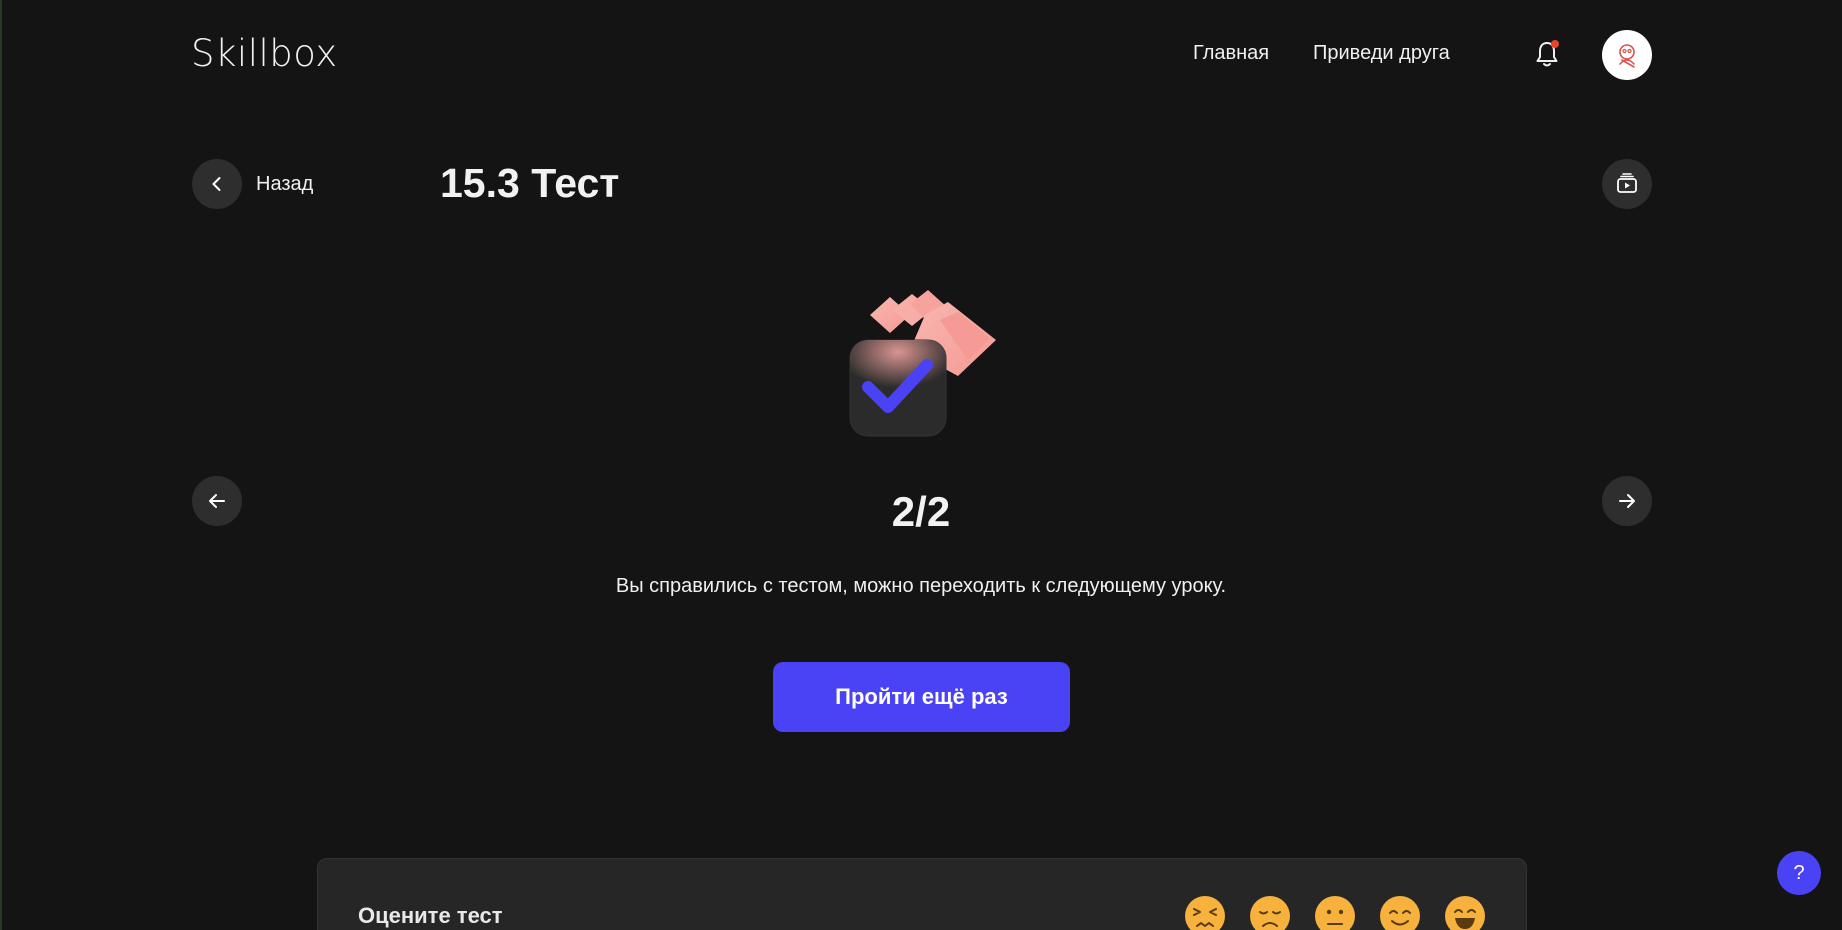 This screenshot has width=1842, height=930. I want to click on chevron-left-icon, so click(216, 184).